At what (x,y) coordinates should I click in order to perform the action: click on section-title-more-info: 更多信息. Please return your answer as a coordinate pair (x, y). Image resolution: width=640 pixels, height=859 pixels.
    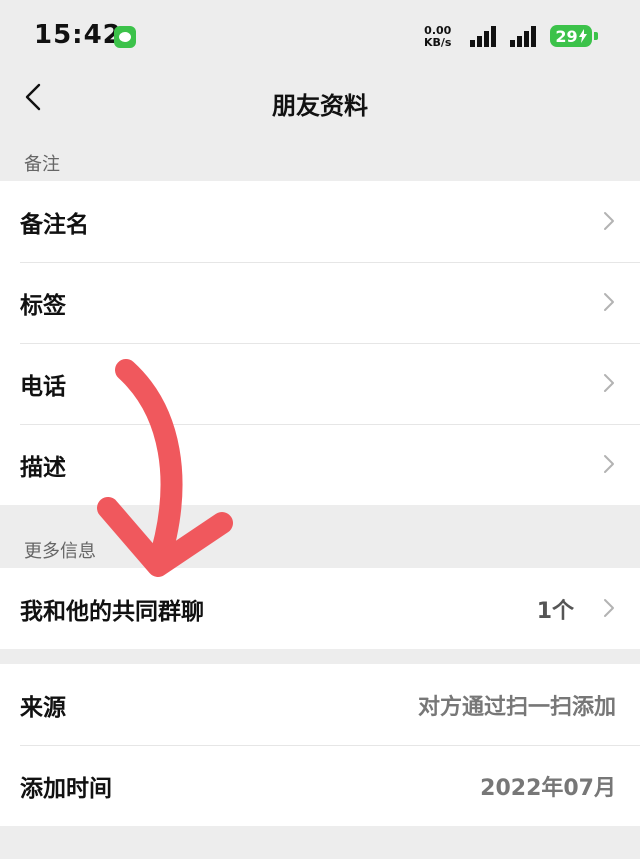
    Looking at the image, I should click on (60, 551).